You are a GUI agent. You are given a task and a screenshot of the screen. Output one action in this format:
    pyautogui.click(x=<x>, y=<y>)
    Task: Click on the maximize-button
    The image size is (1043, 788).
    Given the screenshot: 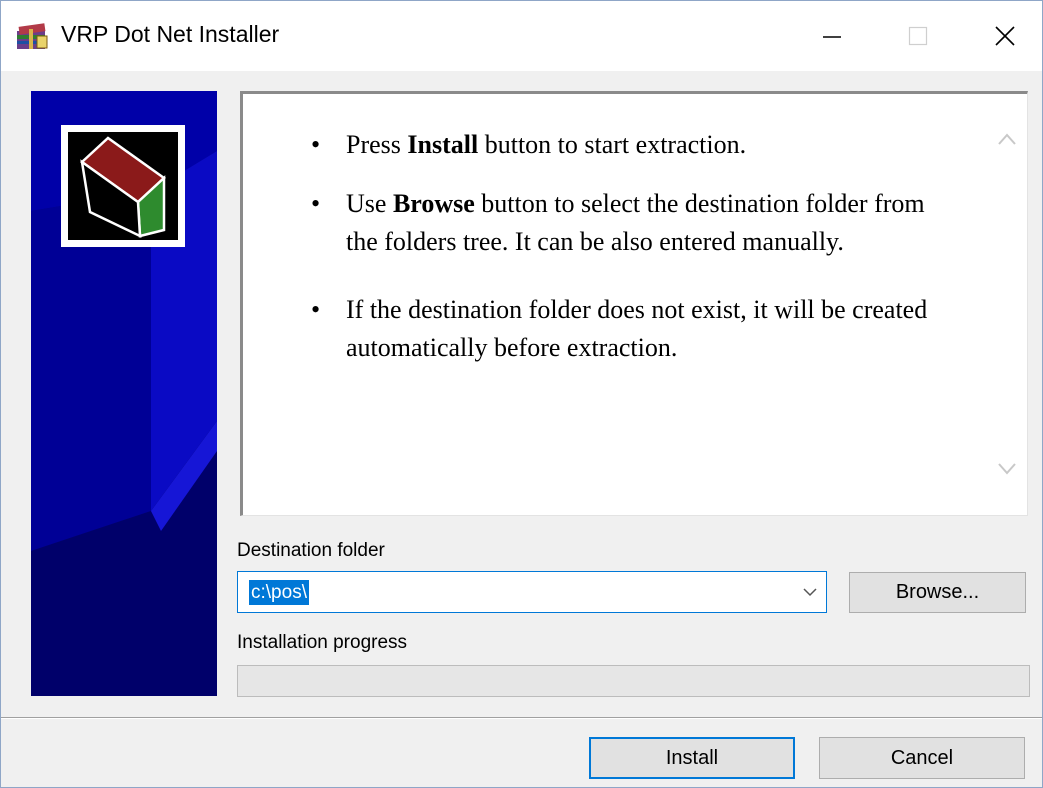 What is the action you would take?
    pyautogui.click(x=918, y=36)
    